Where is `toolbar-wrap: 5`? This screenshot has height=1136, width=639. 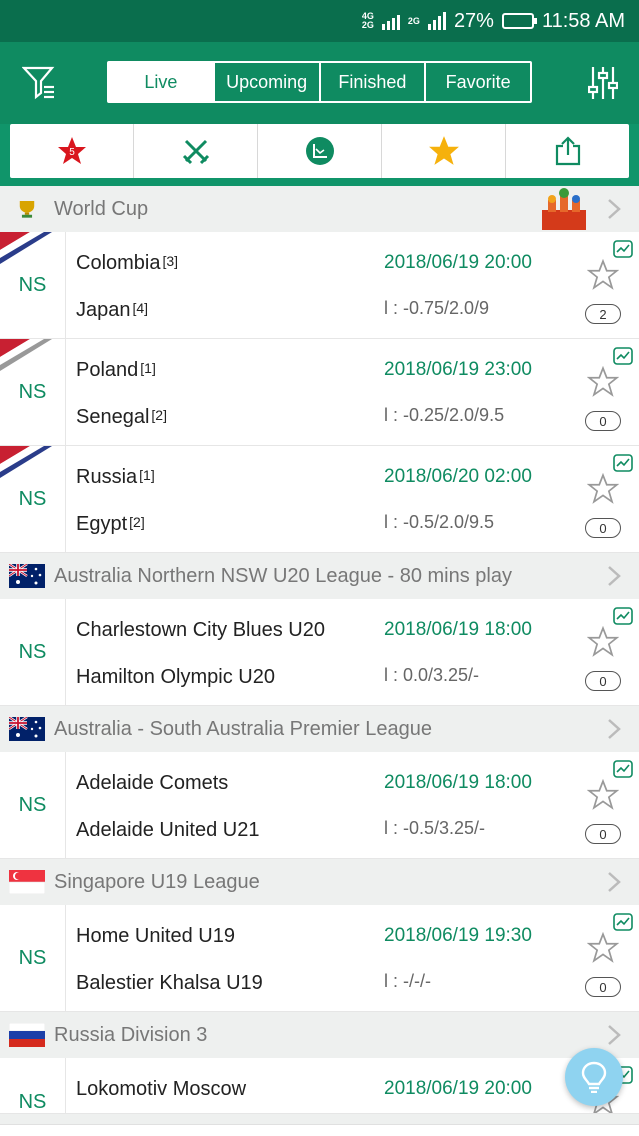 toolbar-wrap: 5 is located at coordinates (319, 155).